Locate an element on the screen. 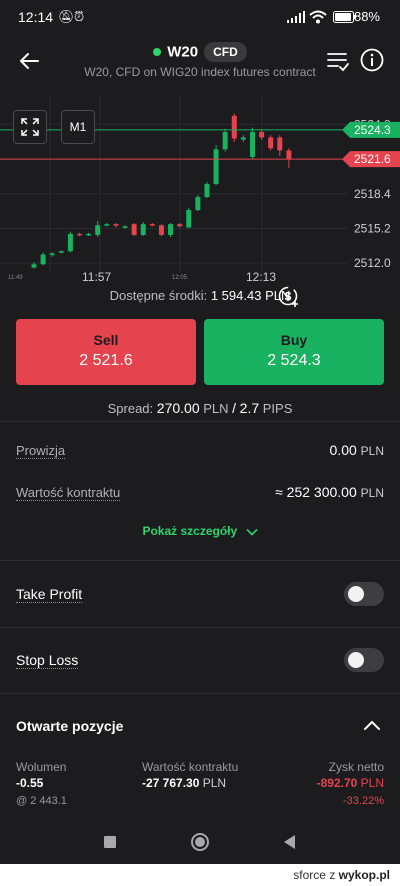  instrument-symbol: W20 is located at coordinates (183, 52).